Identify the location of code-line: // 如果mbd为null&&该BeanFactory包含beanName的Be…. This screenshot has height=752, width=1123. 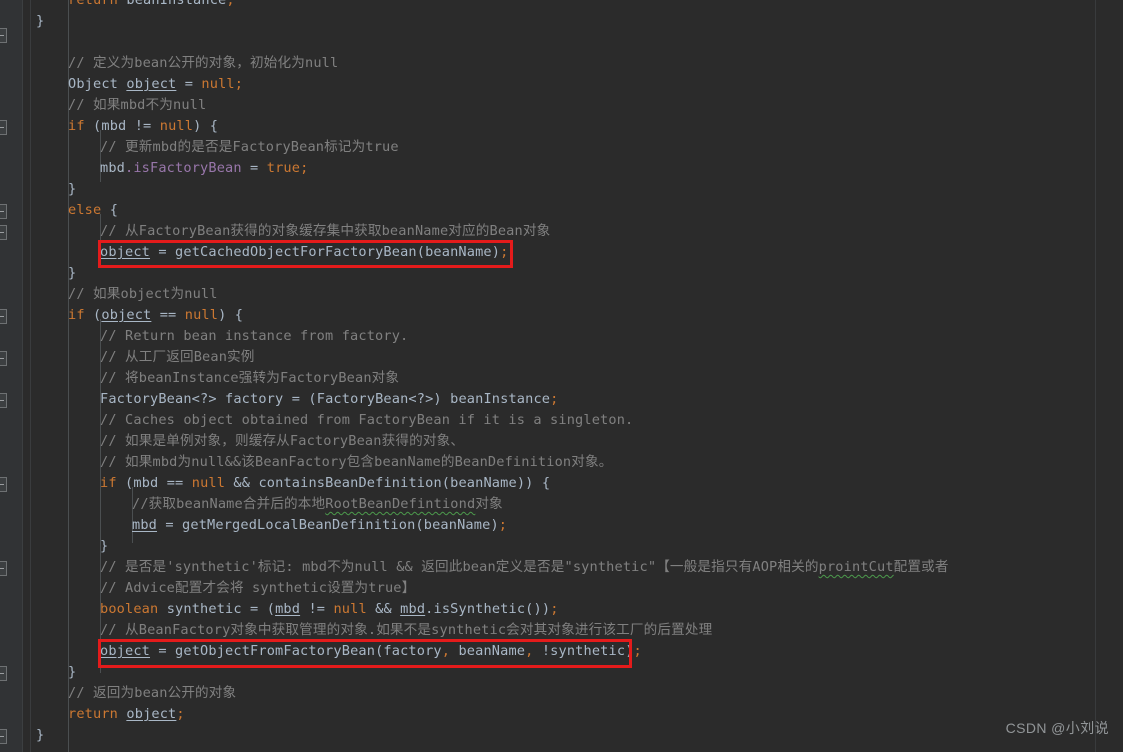
(356, 462).